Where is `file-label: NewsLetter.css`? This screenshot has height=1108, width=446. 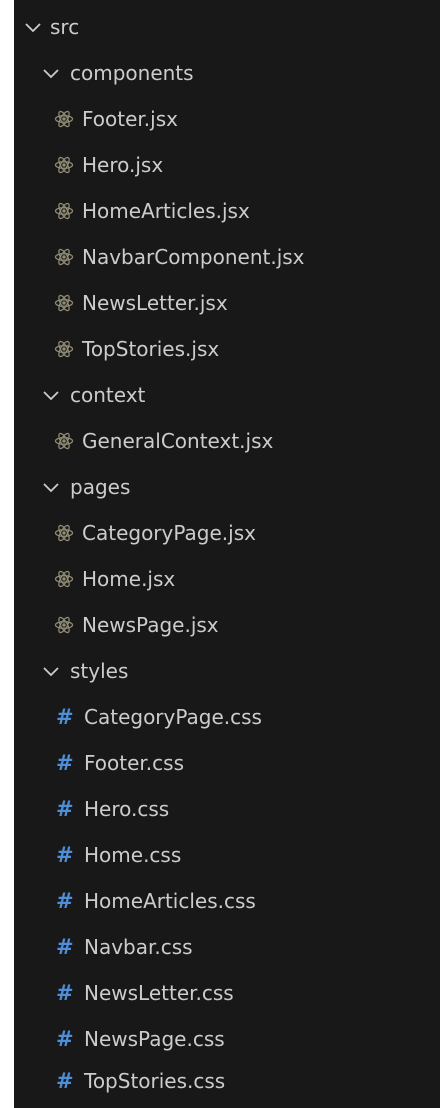 file-label: NewsLetter.css is located at coordinates (159, 993).